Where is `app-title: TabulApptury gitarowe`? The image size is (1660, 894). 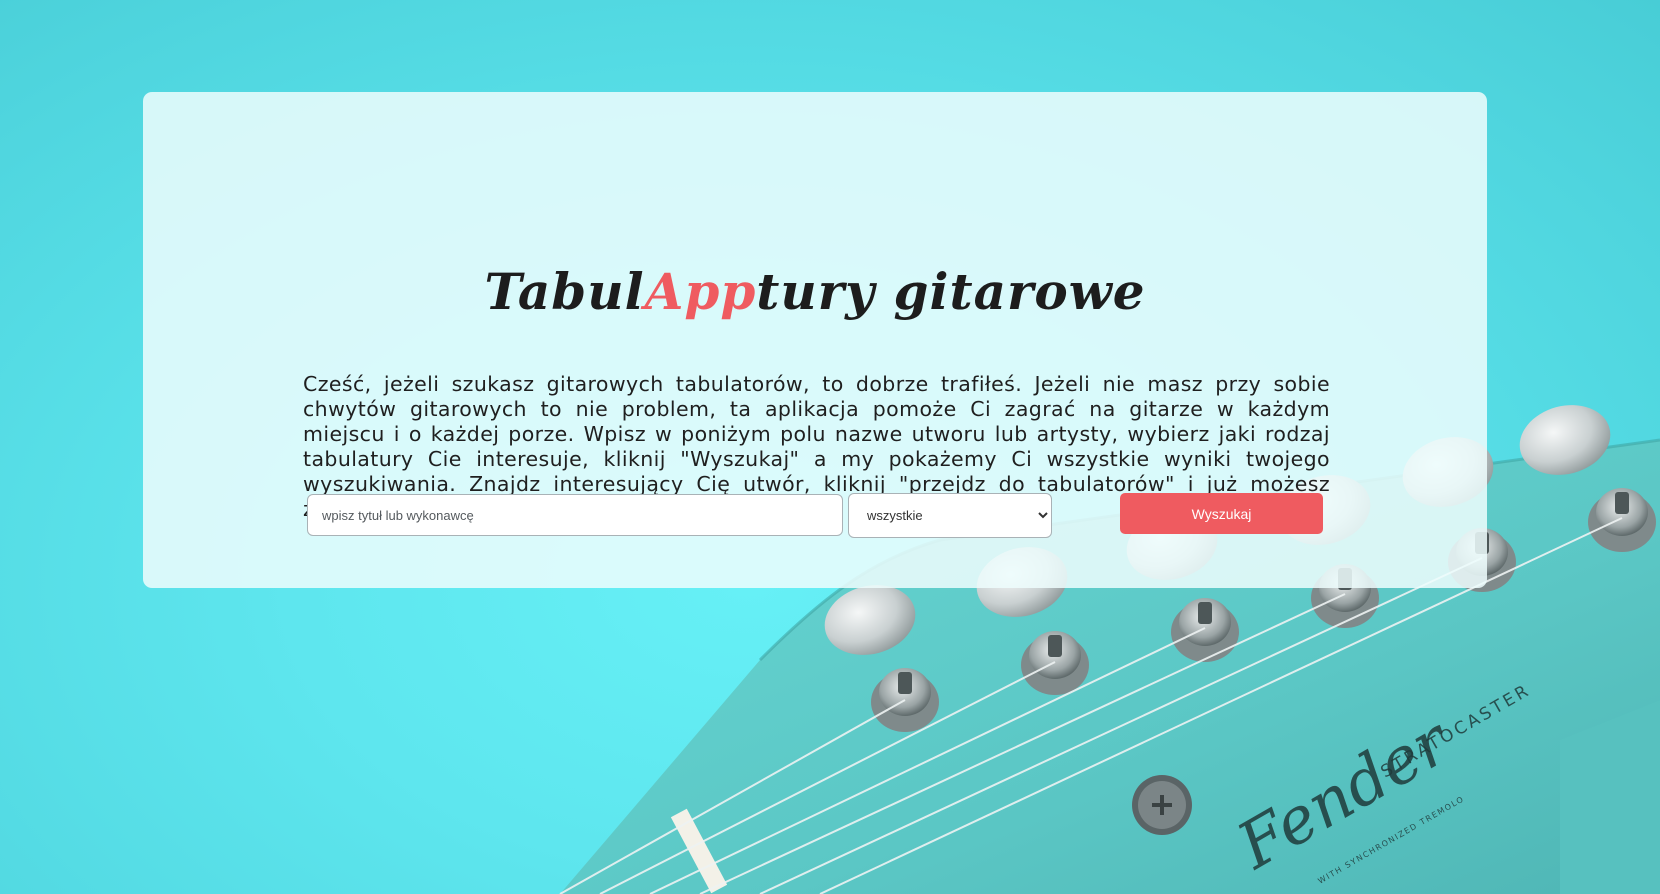
app-title: TabulApptury gitarowe is located at coordinates (815, 292).